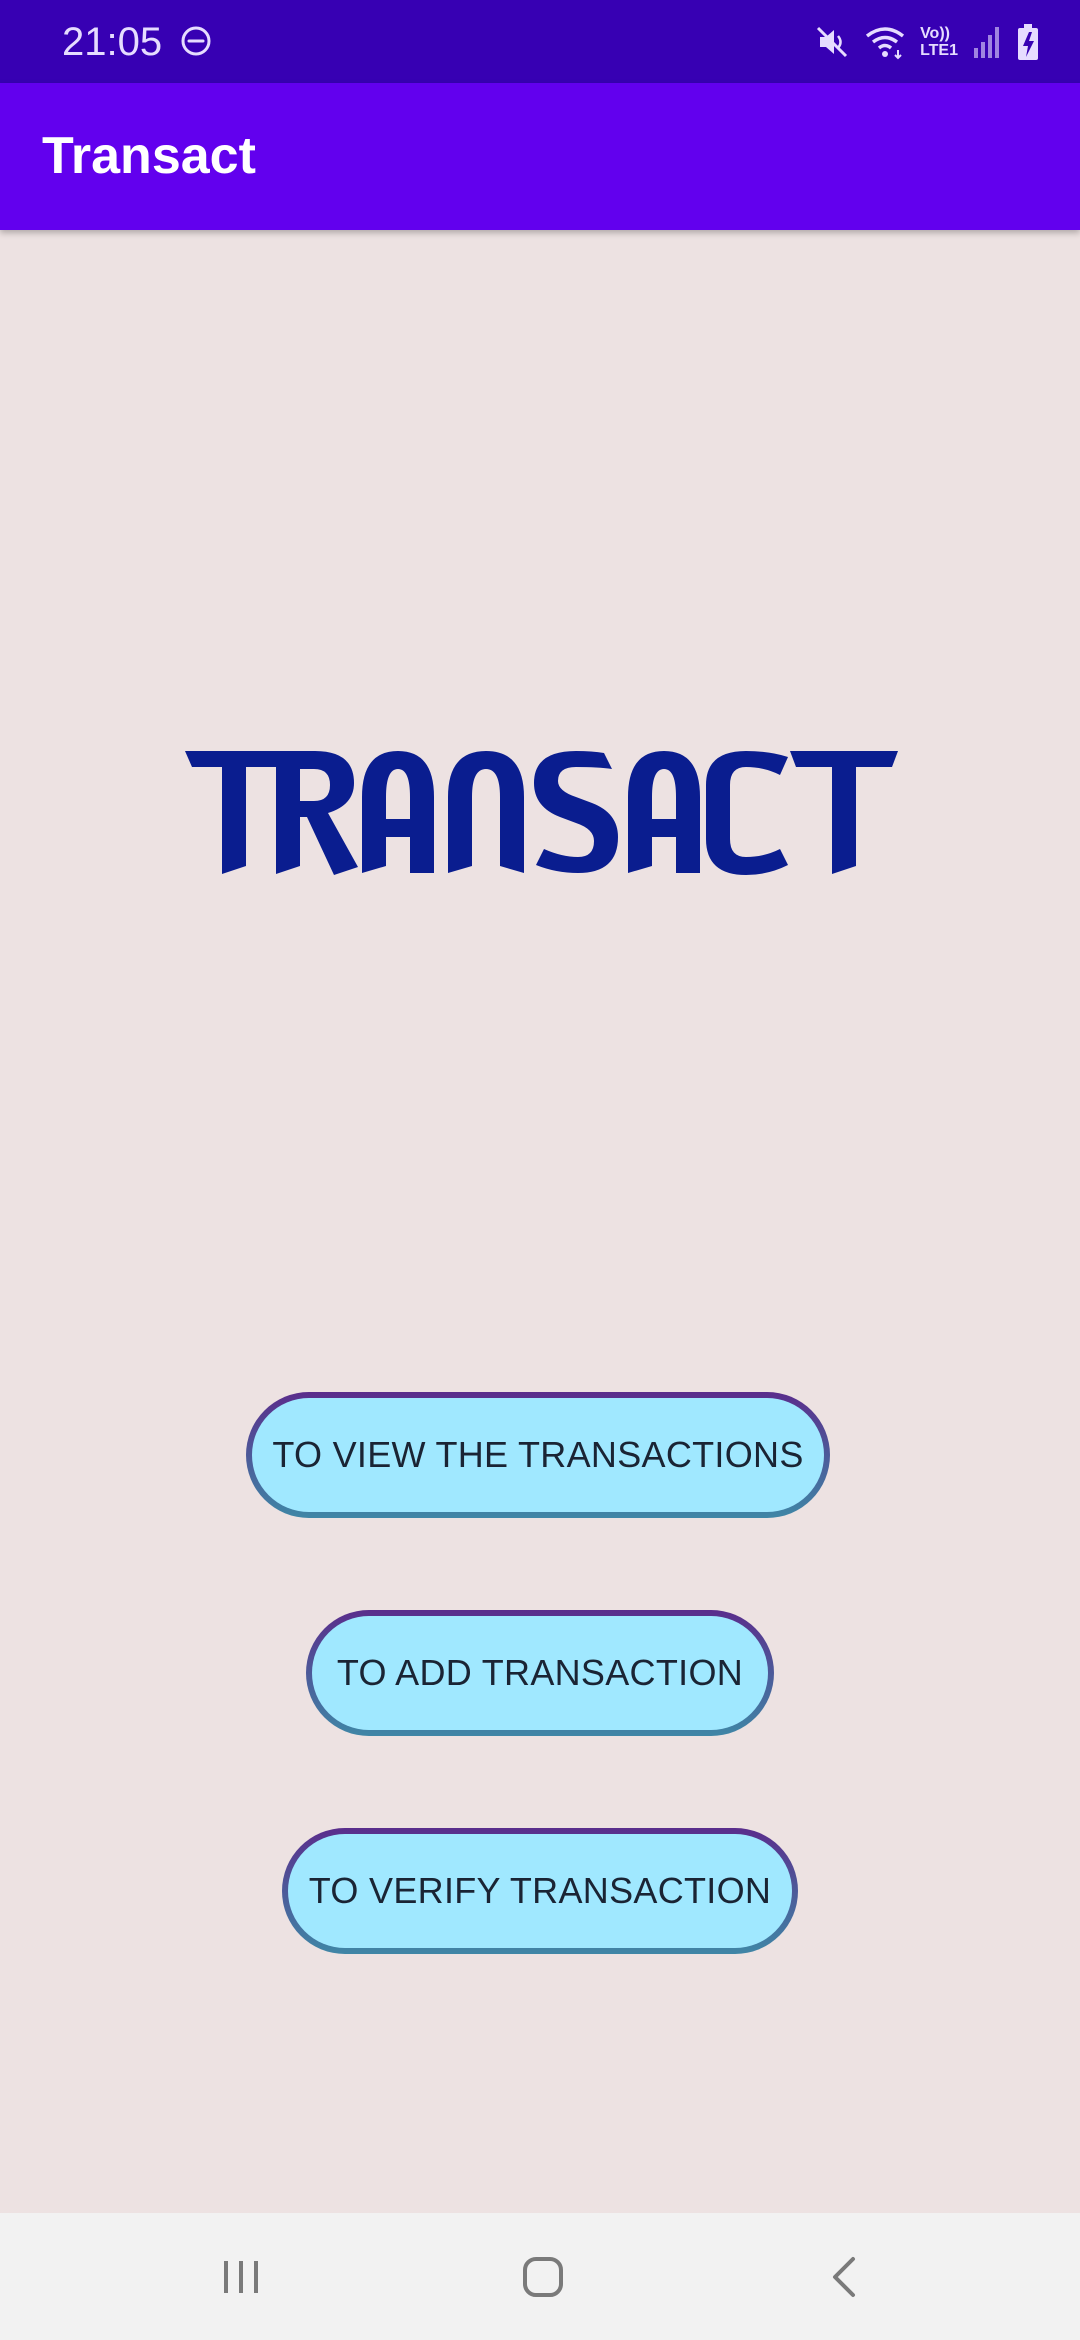  I want to click on status-icons: Vo)) LTE1, so click(927, 42).